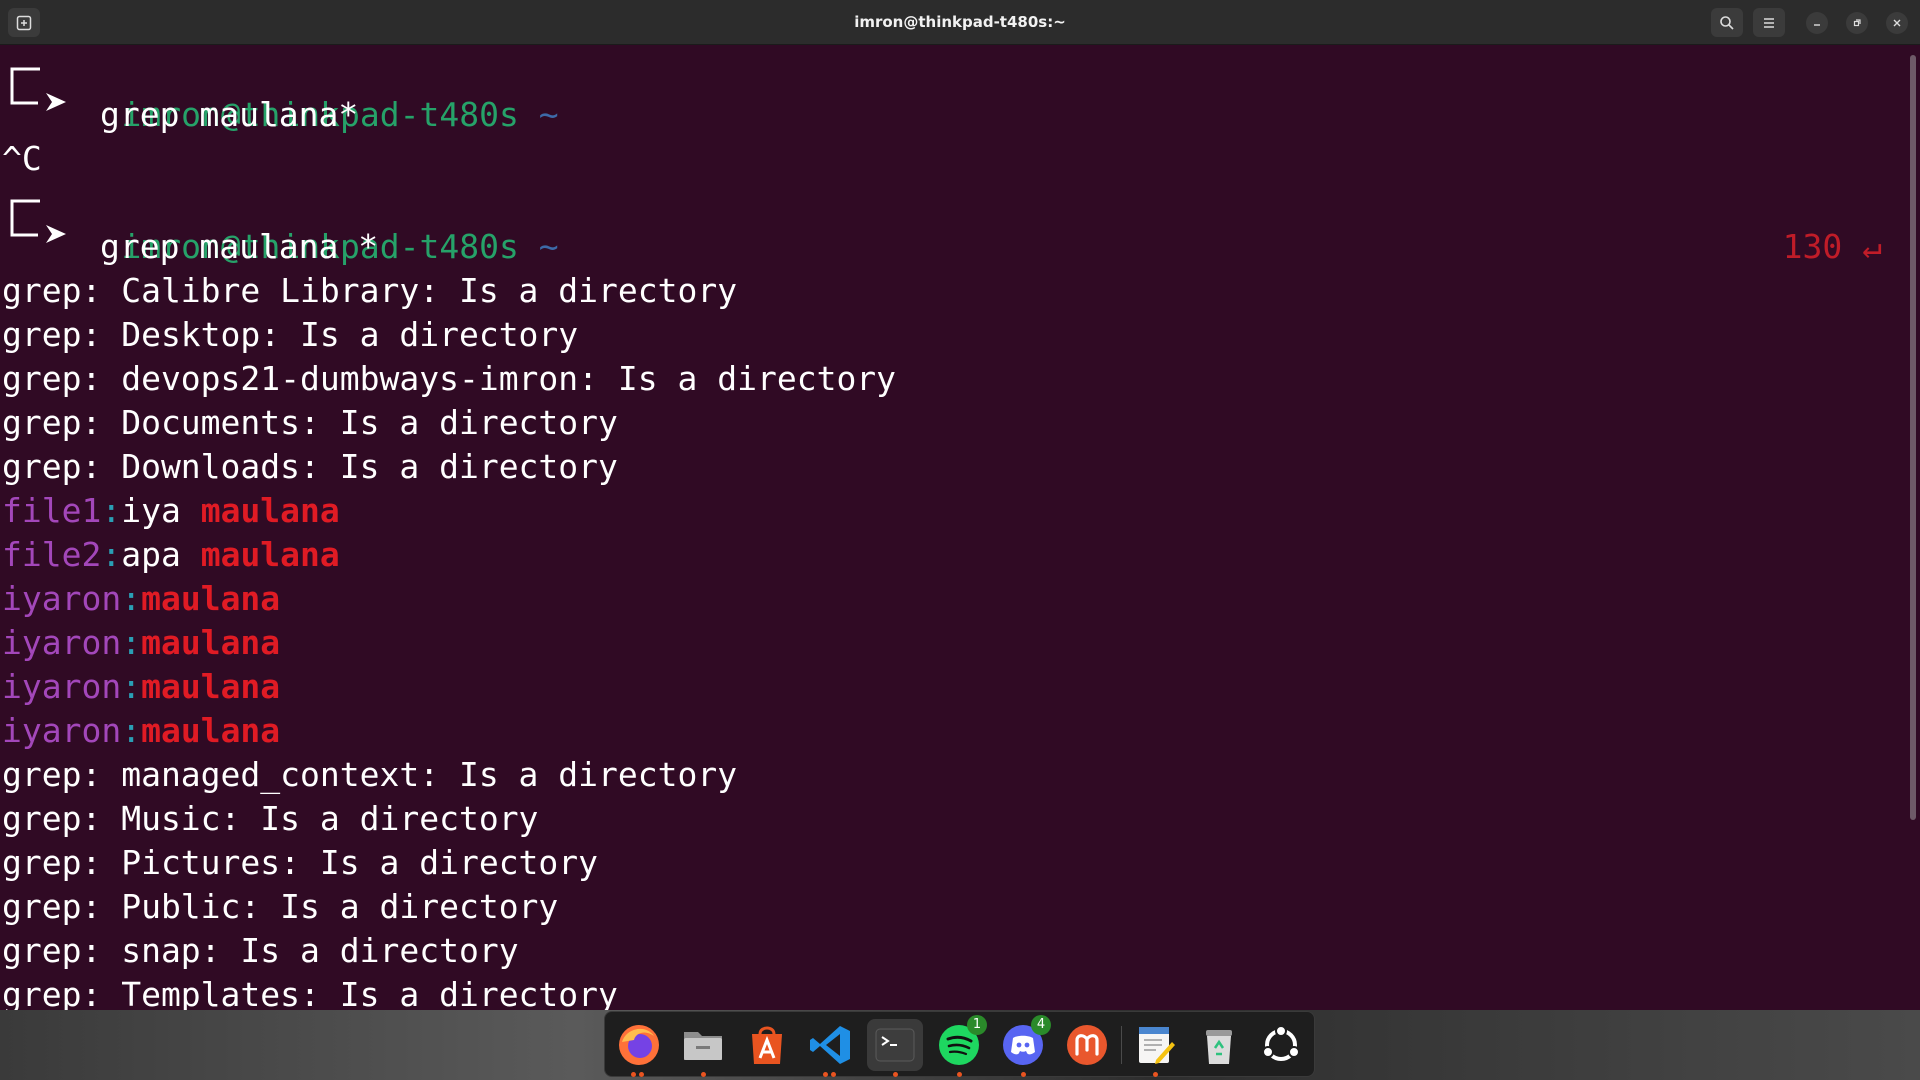 The height and width of the screenshot is (1080, 1920). What do you see at coordinates (310, 992) in the screenshot?
I see `output-line: grep: Templates: Is a directory` at bounding box center [310, 992].